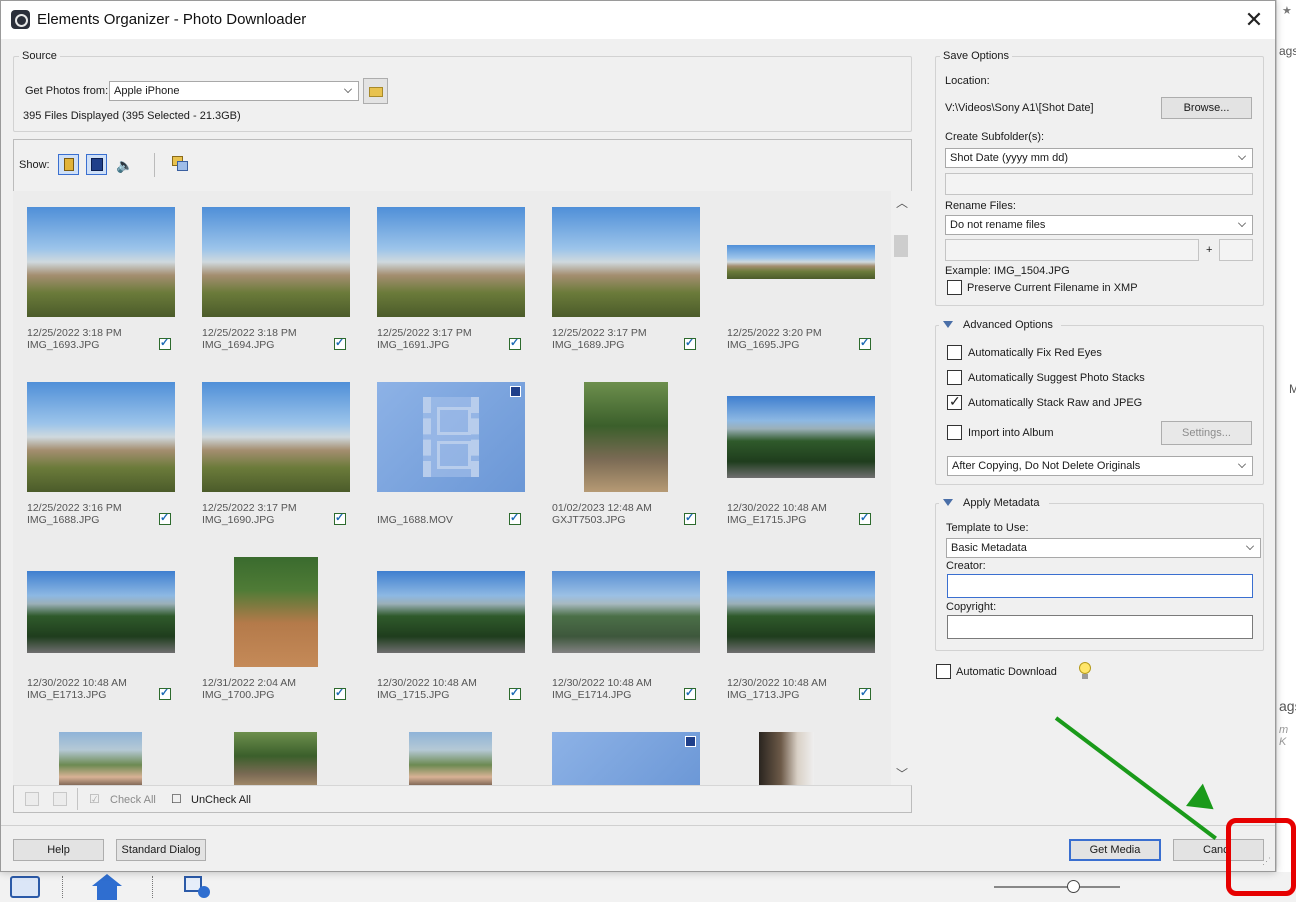 This screenshot has width=1296, height=902. Describe the element at coordinates (234, 91) in the screenshot. I see `device-select: Apple iPhone` at that location.